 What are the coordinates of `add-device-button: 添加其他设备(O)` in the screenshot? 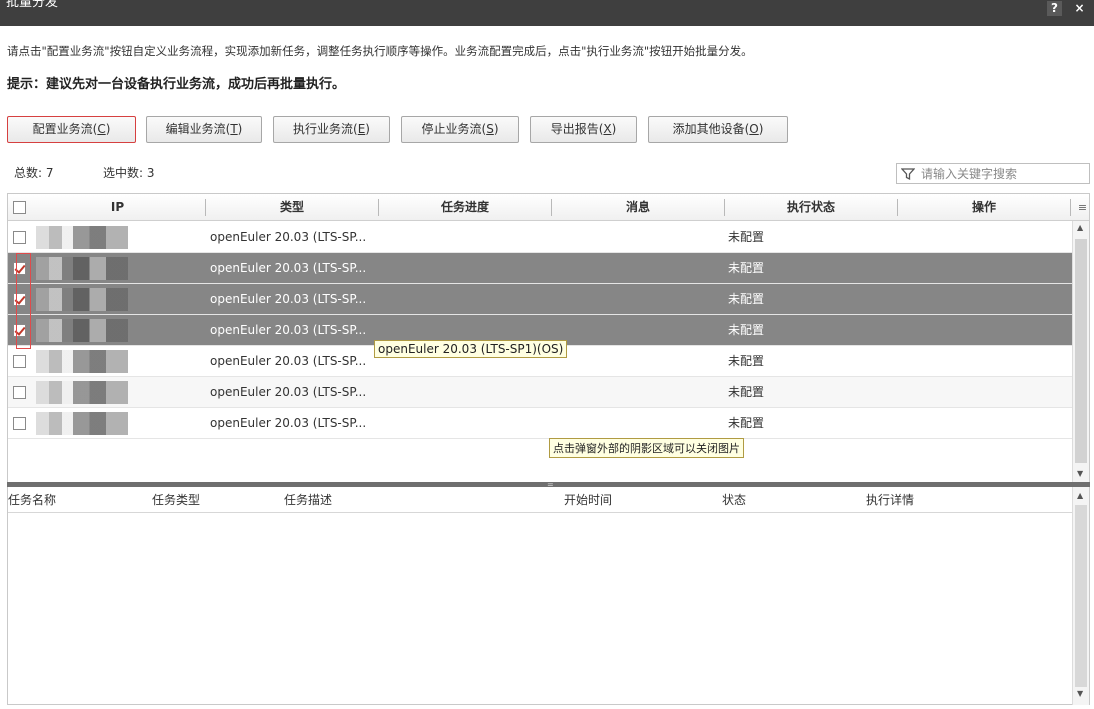 It's located at (718, 129).